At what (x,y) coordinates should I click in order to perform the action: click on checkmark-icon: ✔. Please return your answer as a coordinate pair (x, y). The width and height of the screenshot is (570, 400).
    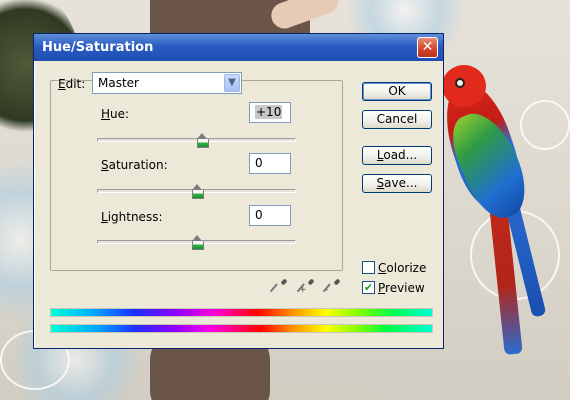
    Looking at the image, I should click on (368, 287).